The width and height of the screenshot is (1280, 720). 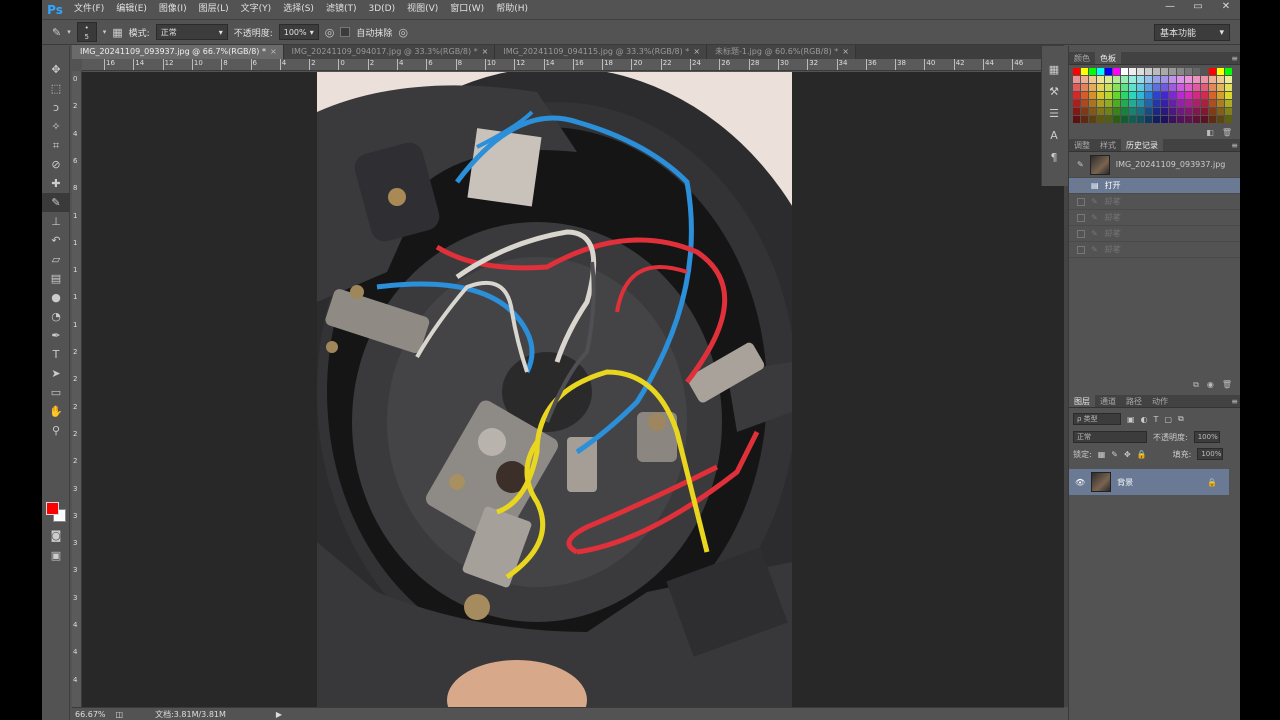 I want to click on status-icon: ◫, so click(x=120, y=714).